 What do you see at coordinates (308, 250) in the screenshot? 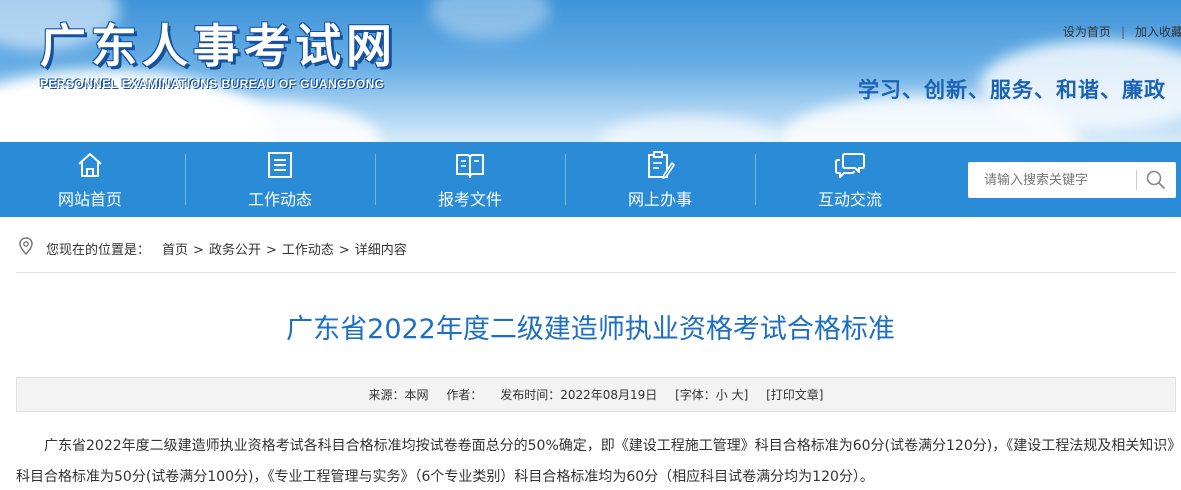
I see `breadcrumb-work-news: 工作动态` at bounding box center [308, 250].